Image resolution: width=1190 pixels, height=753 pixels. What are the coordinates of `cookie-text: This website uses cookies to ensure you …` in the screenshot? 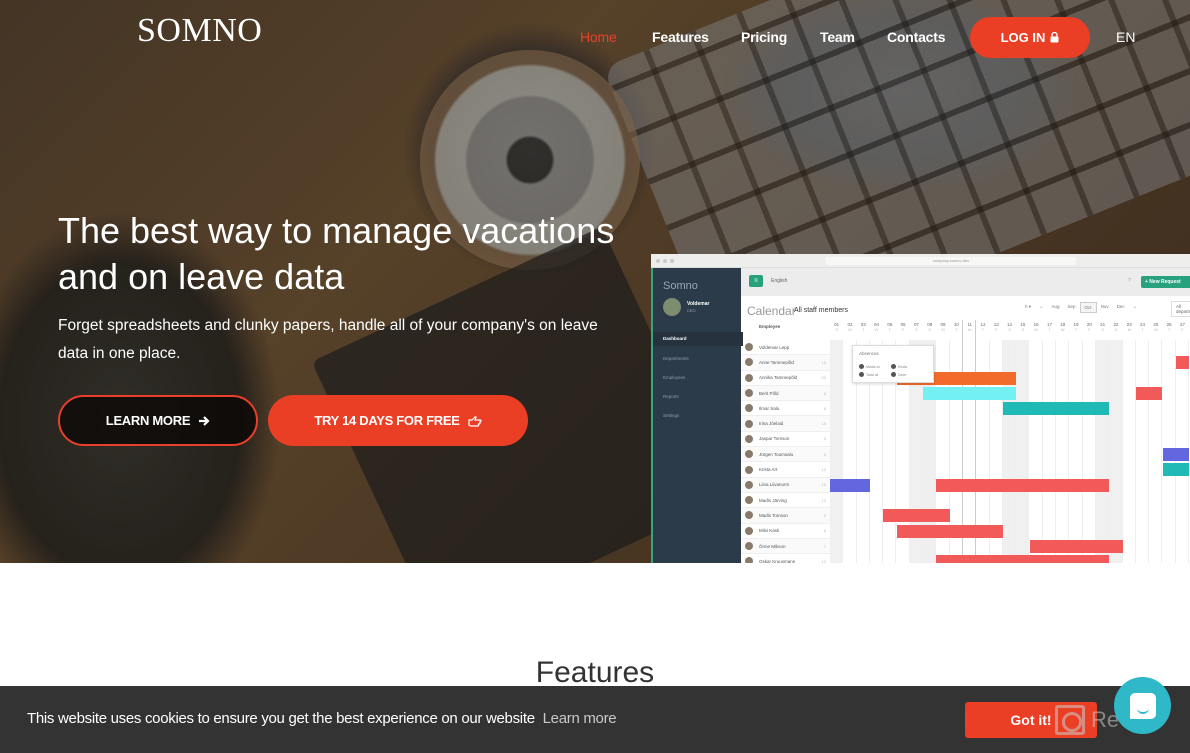 It's located at (281, 718).